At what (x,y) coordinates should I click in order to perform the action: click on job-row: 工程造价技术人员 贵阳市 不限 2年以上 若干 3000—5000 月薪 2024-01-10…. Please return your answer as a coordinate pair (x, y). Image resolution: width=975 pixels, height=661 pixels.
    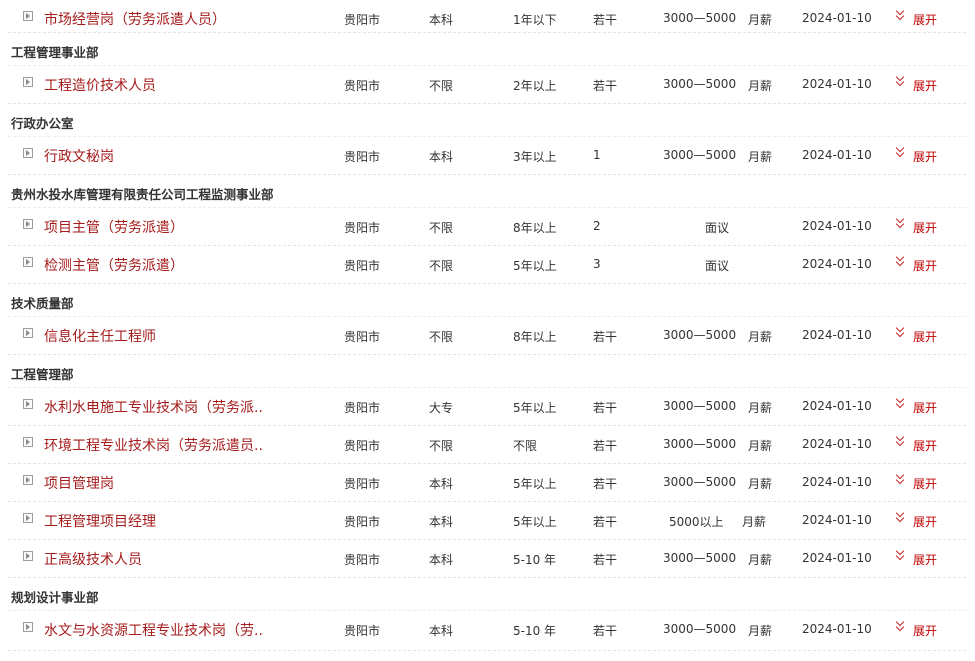
    Looking at the image, I should click on (487, 85).